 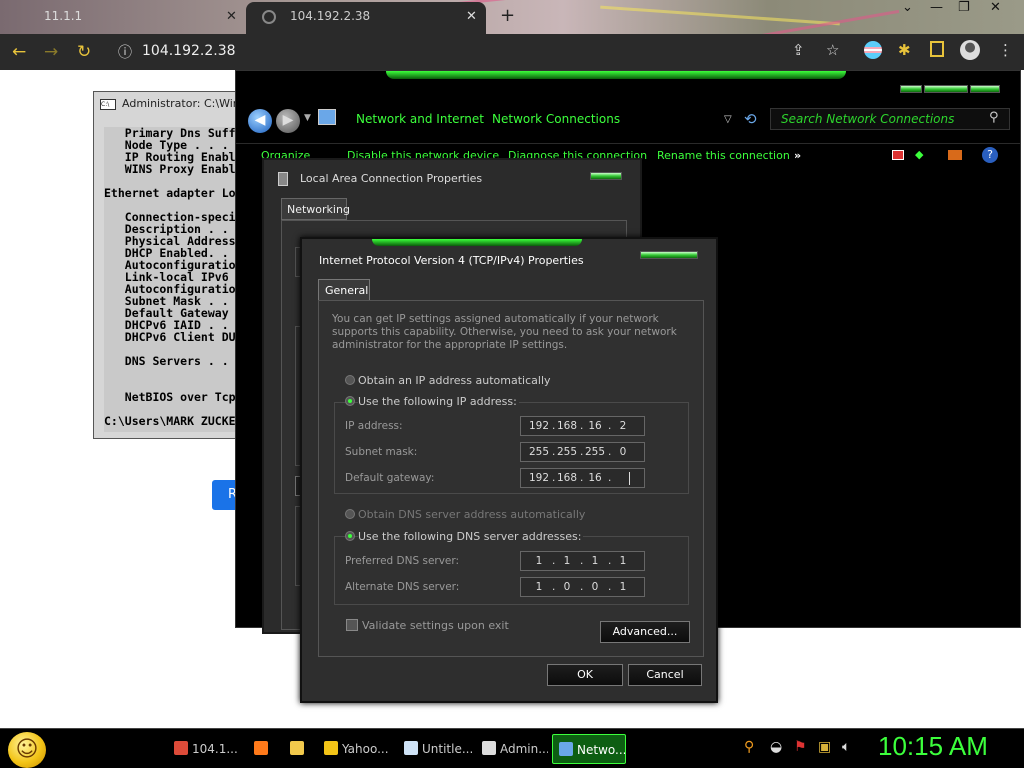 I want to click on new-tab-button: +, so click(x=507, y=15).